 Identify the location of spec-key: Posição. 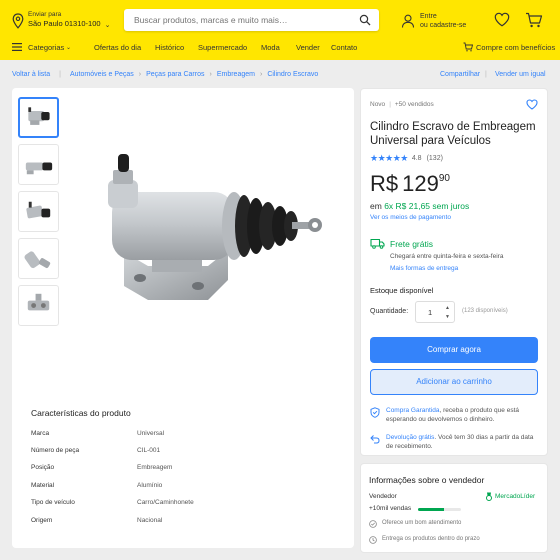
(43, 467).